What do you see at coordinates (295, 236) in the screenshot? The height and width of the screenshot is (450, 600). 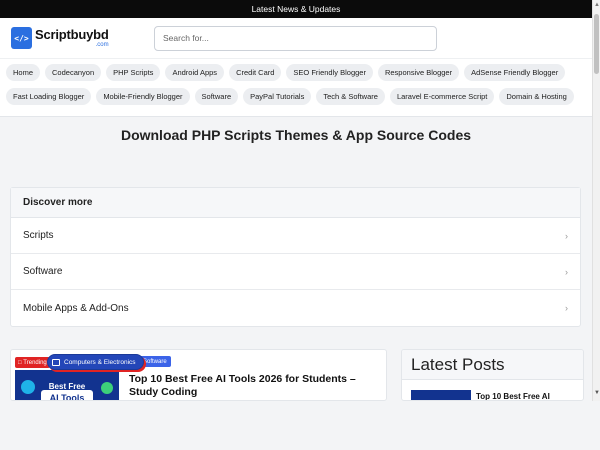 I see `discover-item-scripts: Scripts ›` at bounding box center [295, 236].